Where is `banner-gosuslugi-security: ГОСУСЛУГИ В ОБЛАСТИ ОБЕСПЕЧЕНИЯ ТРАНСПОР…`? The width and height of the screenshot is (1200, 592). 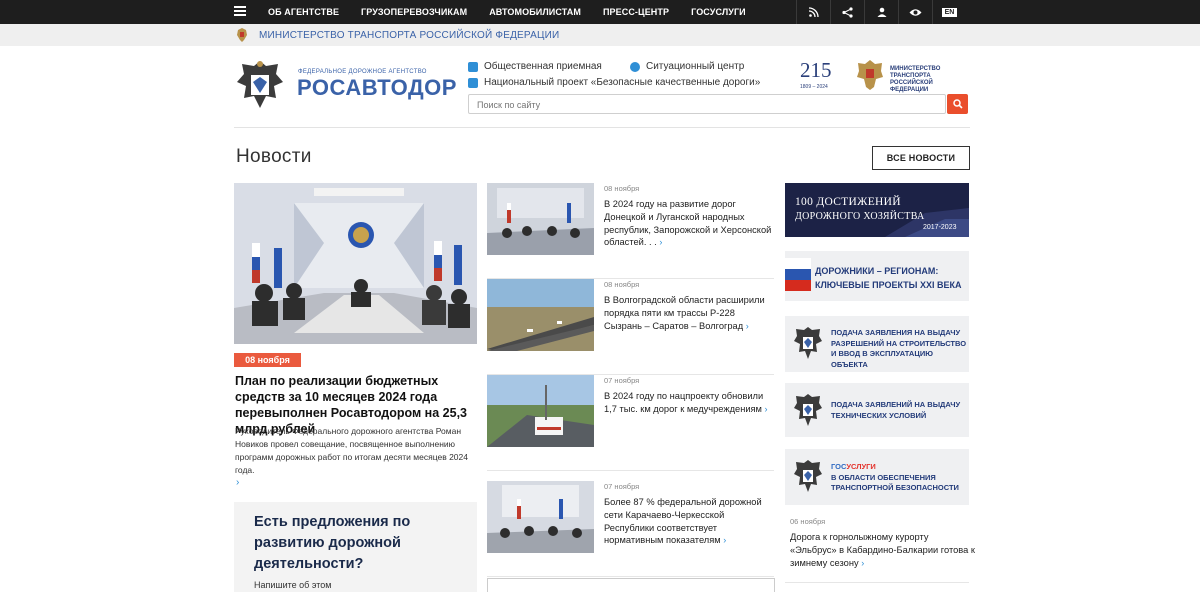 banner-gosuslugi-security: ГОСУСЛУГИ В ОБЛАСТИ ОБЕСПЕЧЕНИЯ ТРАНСПОР… is located at coordinates (877, 477).